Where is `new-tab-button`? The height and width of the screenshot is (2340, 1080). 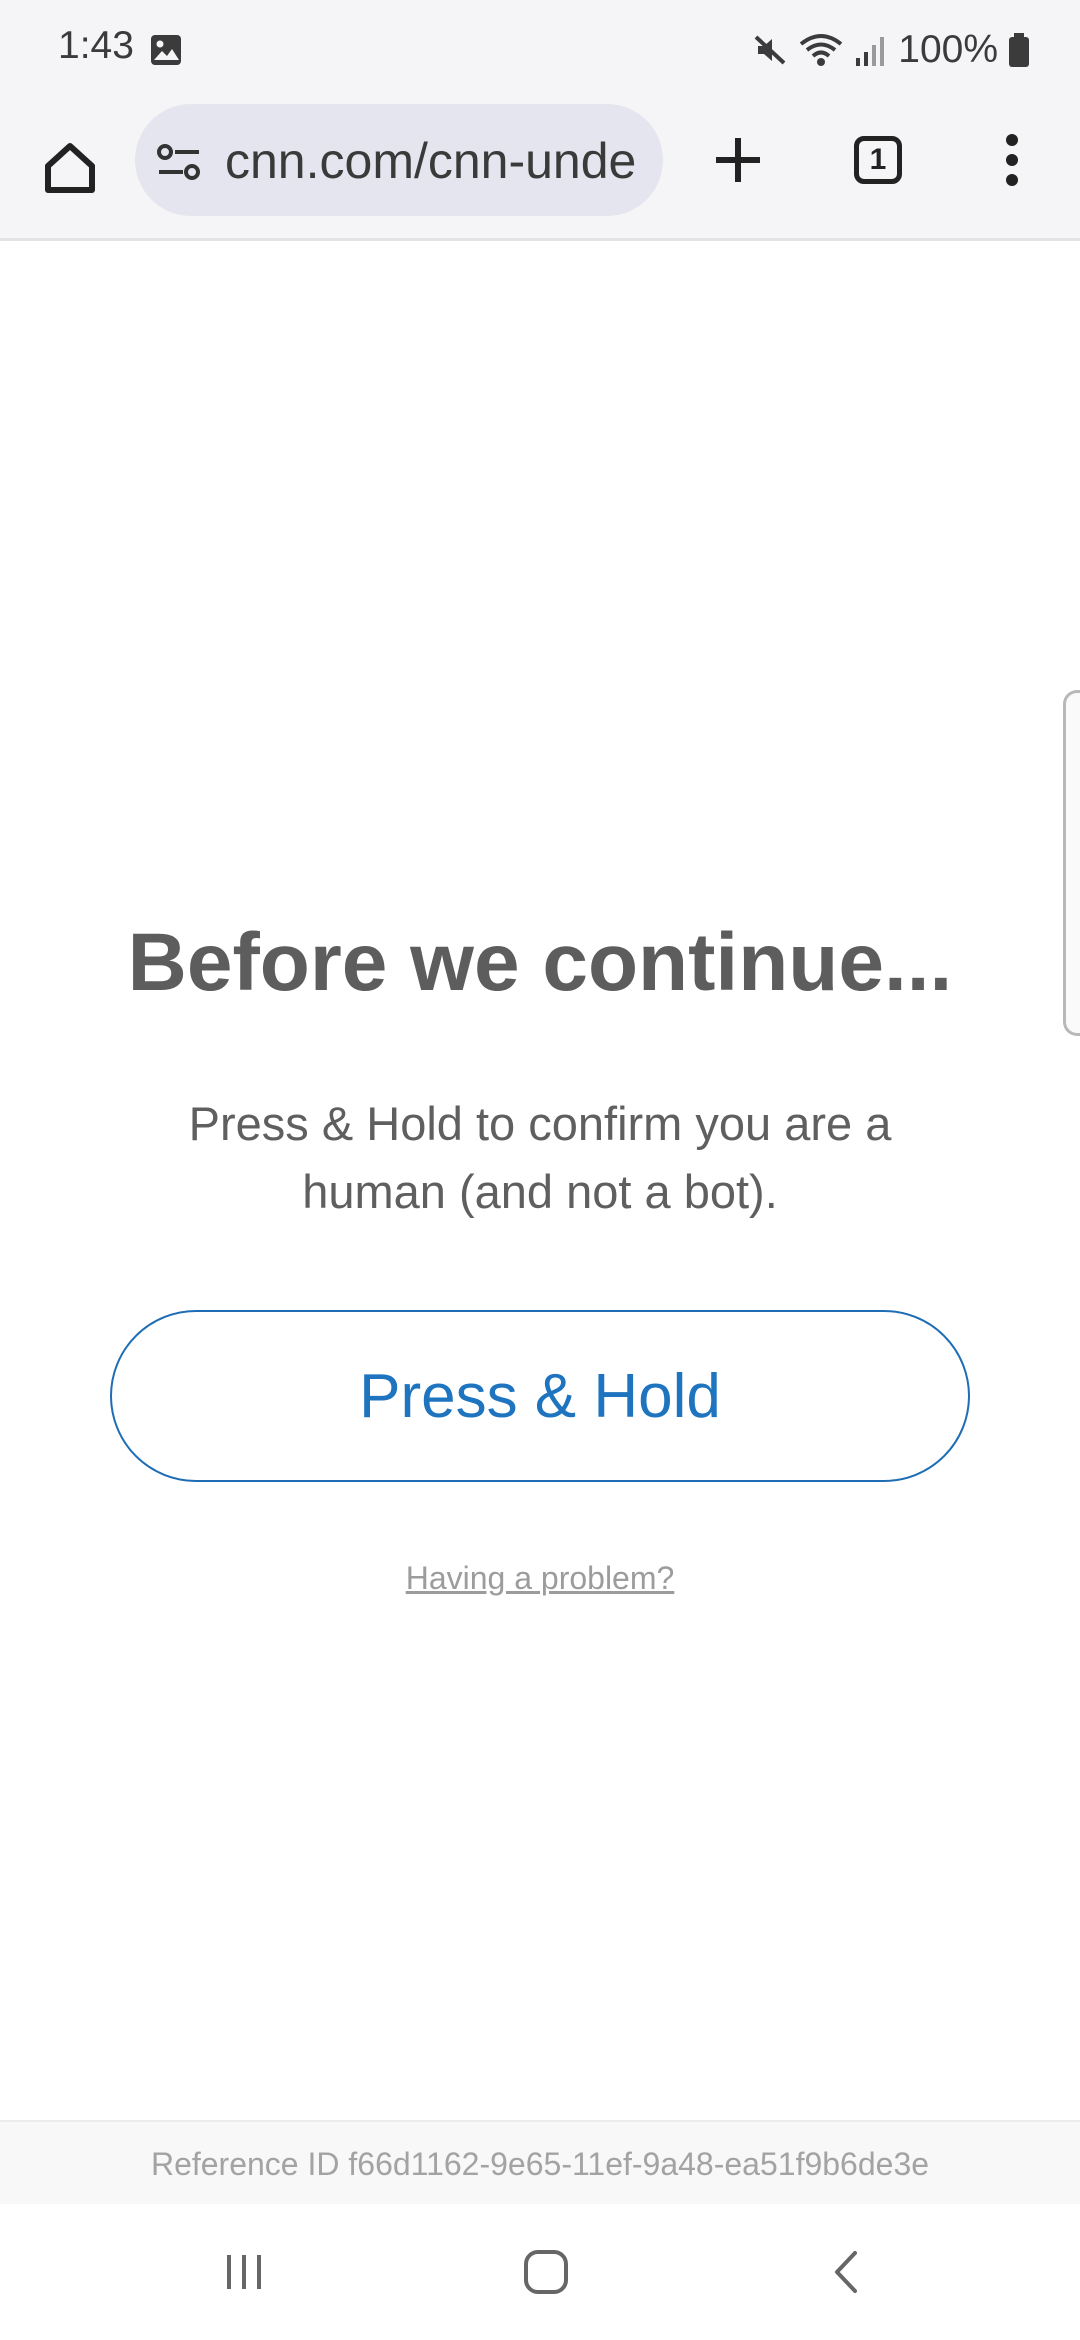
new-tab-button is located at coordinates (738, 160).